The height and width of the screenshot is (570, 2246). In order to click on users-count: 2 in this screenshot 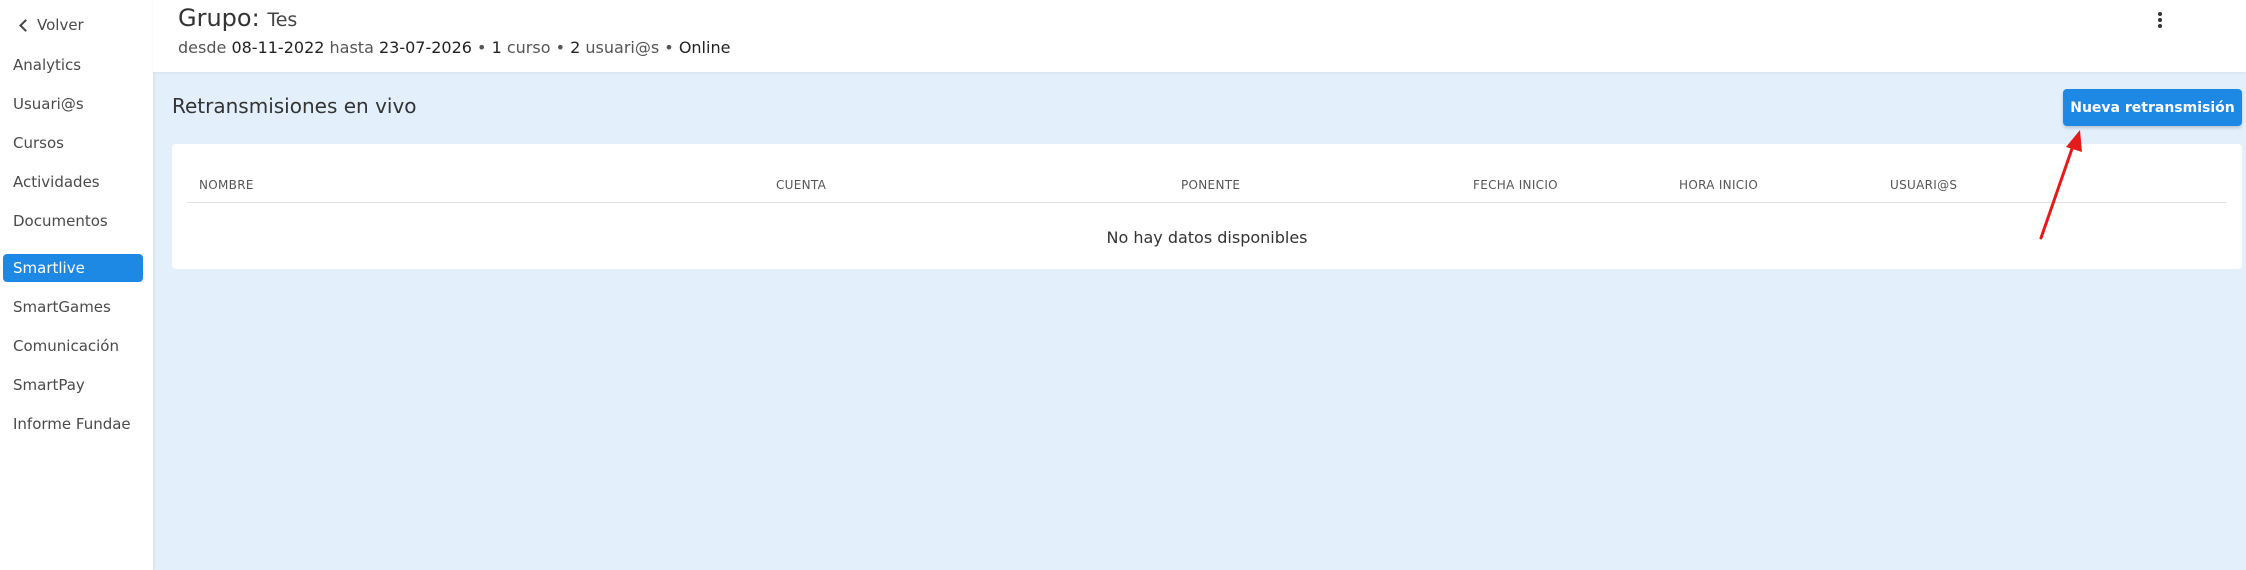, I will do `click(575, 47)`.